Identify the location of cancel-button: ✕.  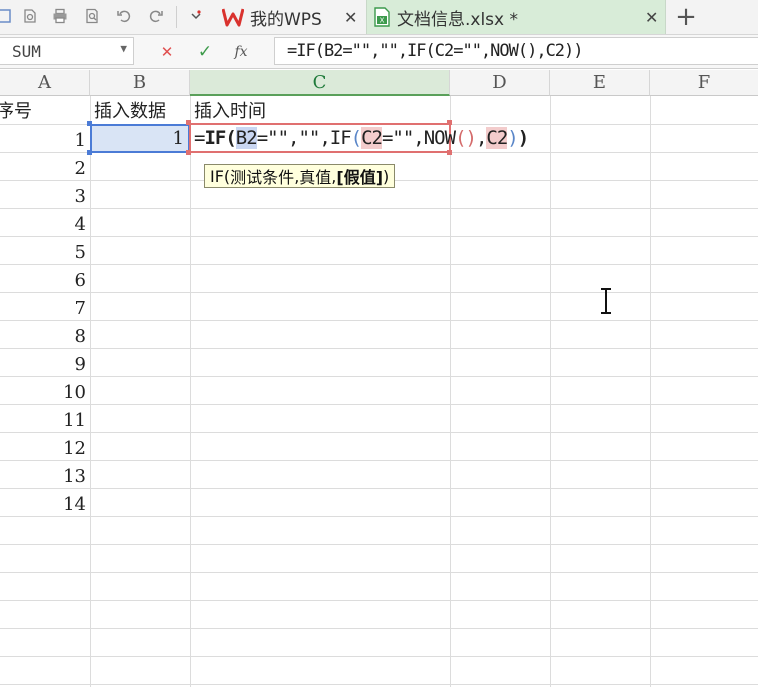
(167, 52).